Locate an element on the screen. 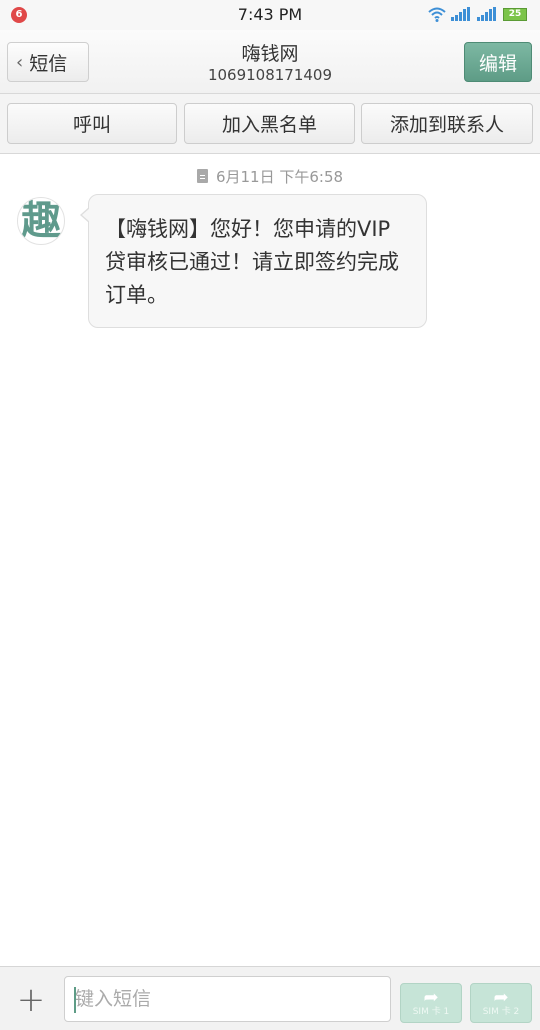  message-bubble: 【嗨钱网】您好！您申请的VIP贷审核已通过！请立即签约完成订单。 is located at coordinates (253, 261).